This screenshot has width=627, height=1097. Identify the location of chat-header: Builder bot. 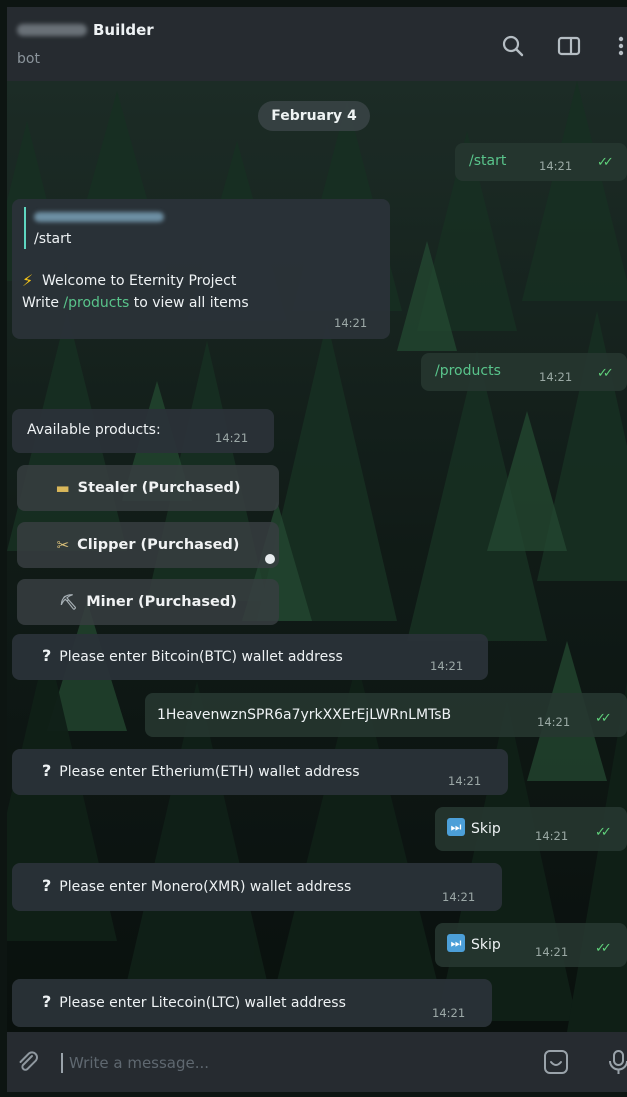
(317, 44).